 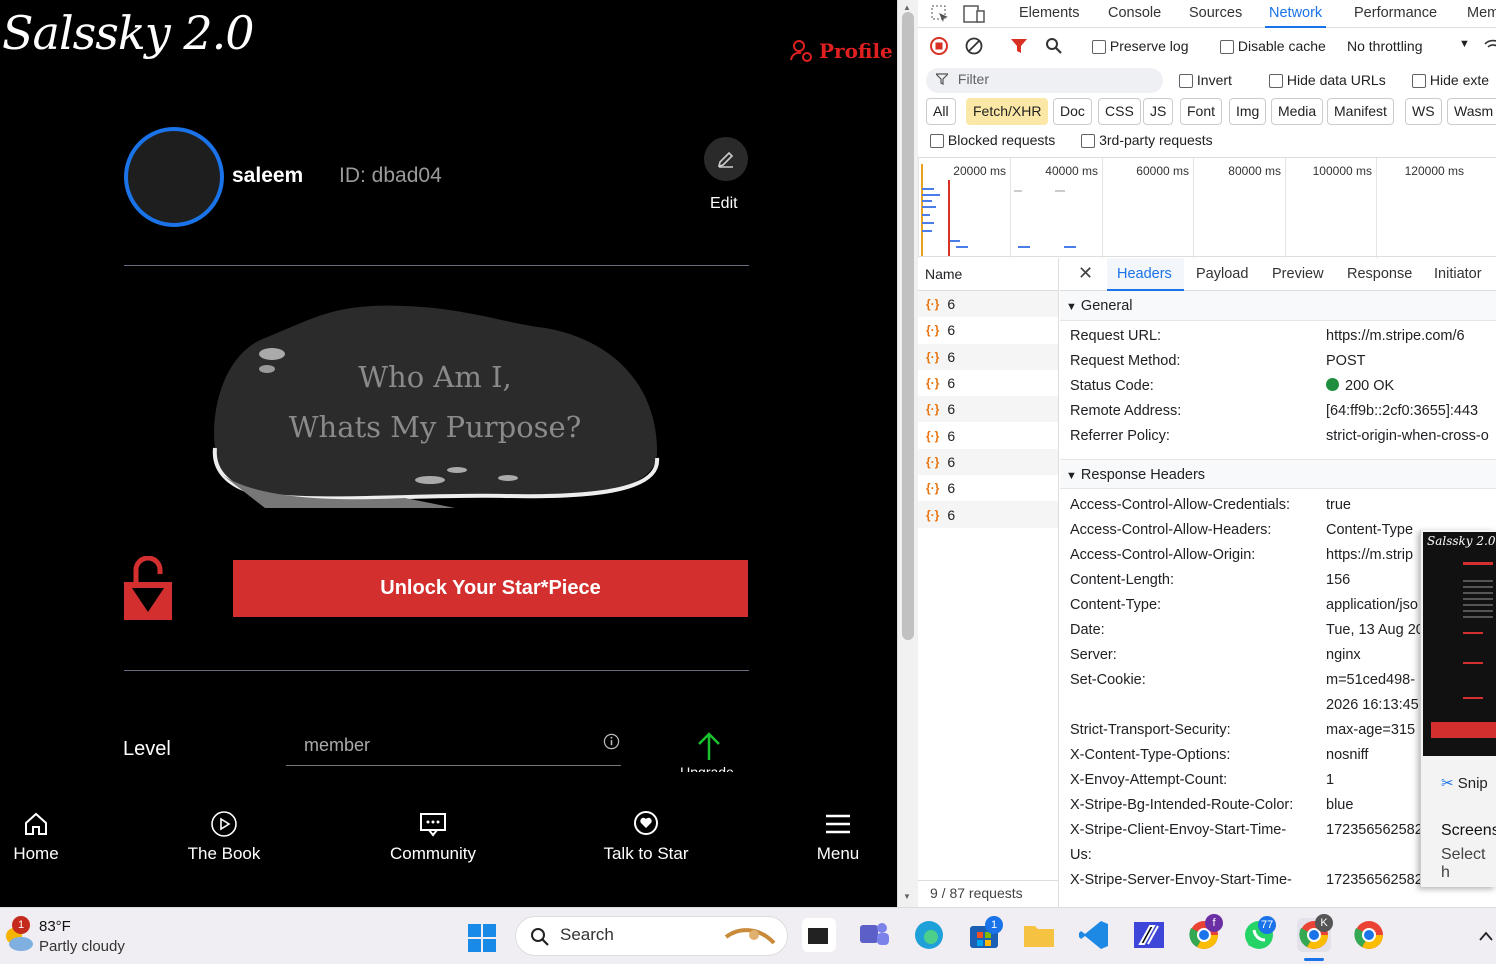 I want to click on clear-icon, so click(x=974, y=46).